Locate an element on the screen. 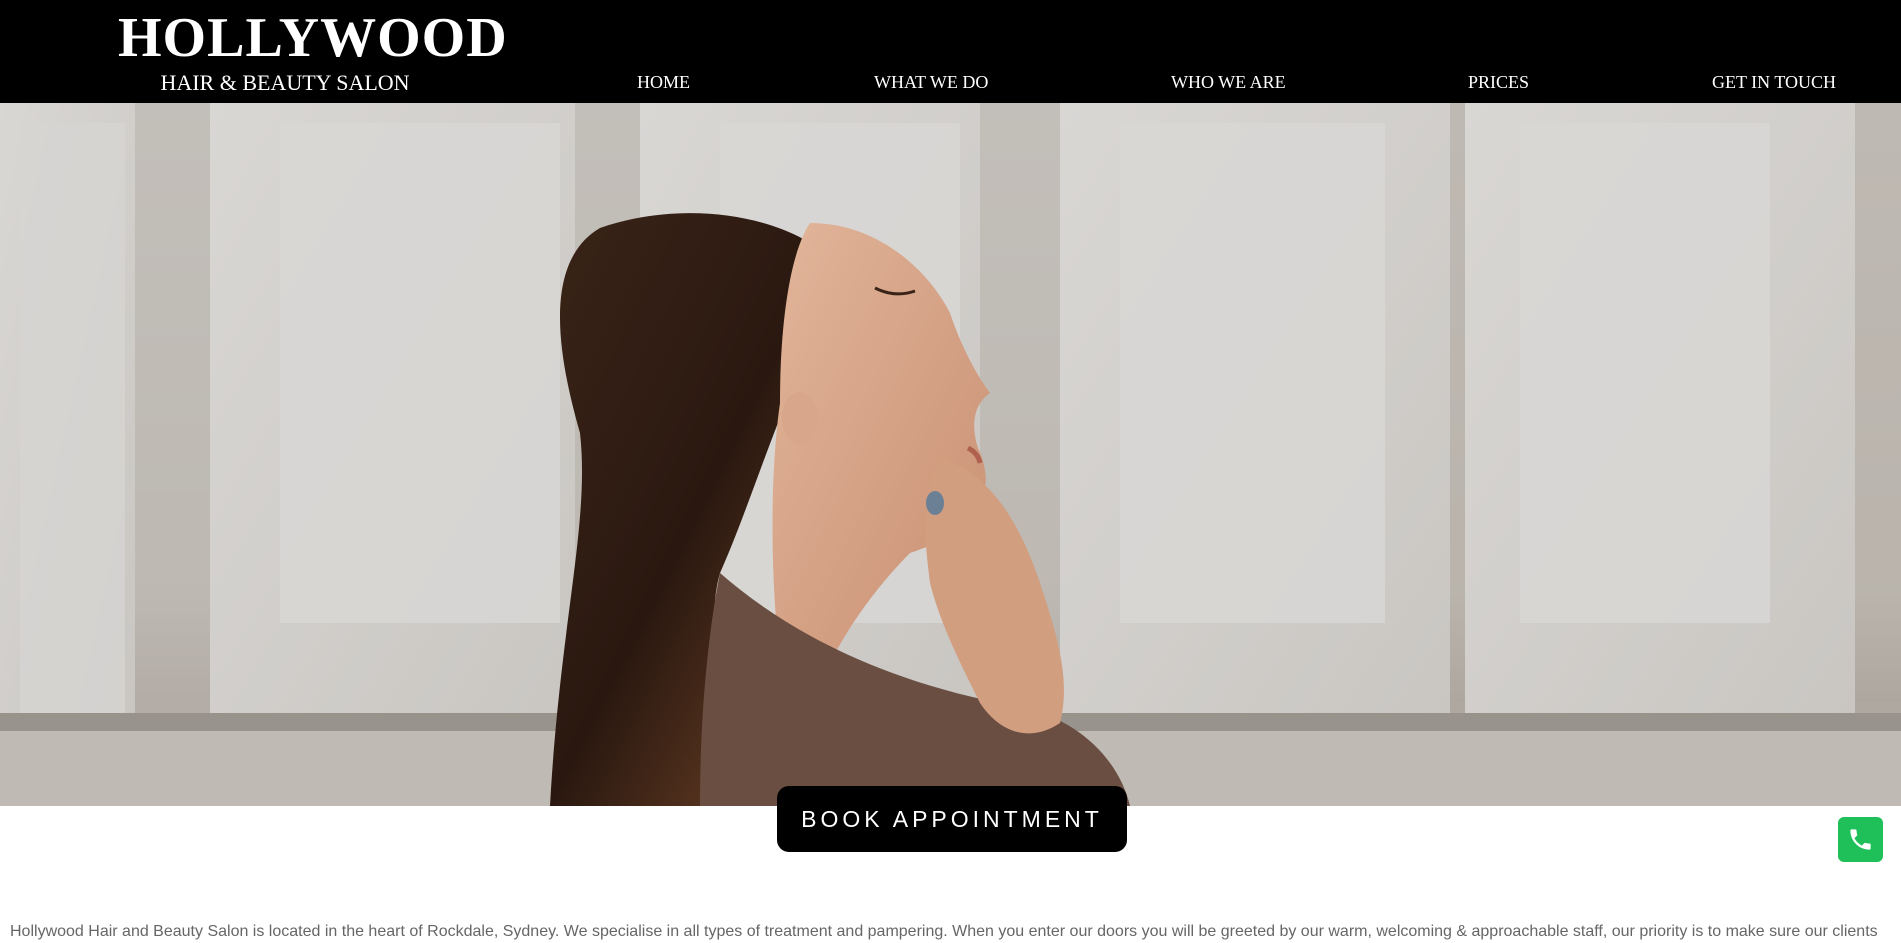 This screenshot has height=943, width=1901. nav-item-what-we-do: WHAT WE DO is located at coordinates (931, 82).